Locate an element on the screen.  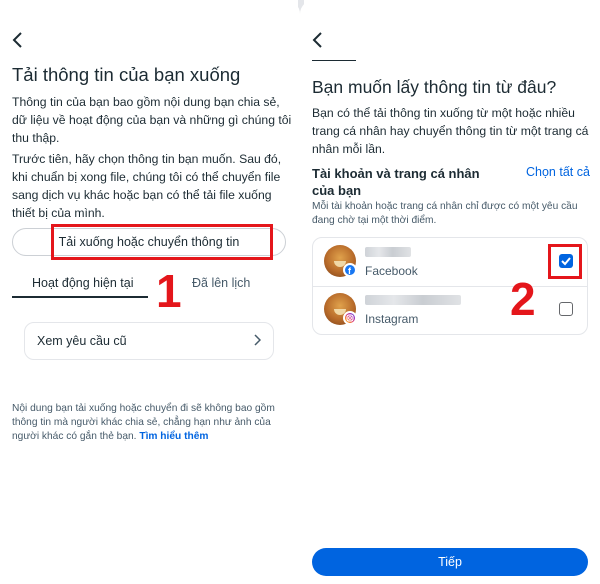
back-button-right is located at coordinates (322, 41).